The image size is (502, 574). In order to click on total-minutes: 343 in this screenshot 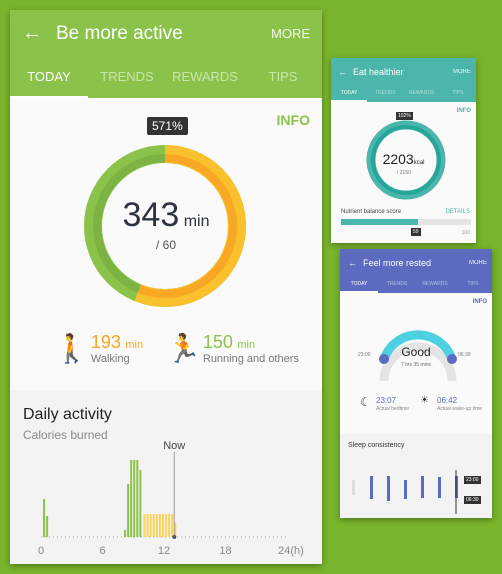, I will do `click(151, 215)`.